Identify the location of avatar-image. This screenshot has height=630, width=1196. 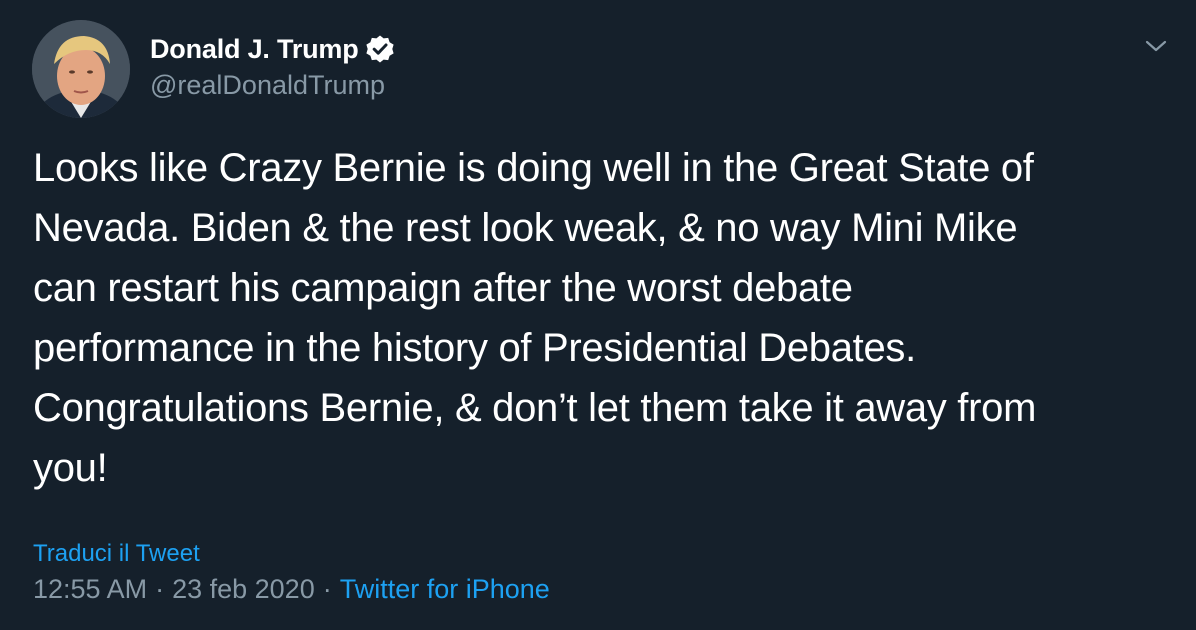
(81, 69).